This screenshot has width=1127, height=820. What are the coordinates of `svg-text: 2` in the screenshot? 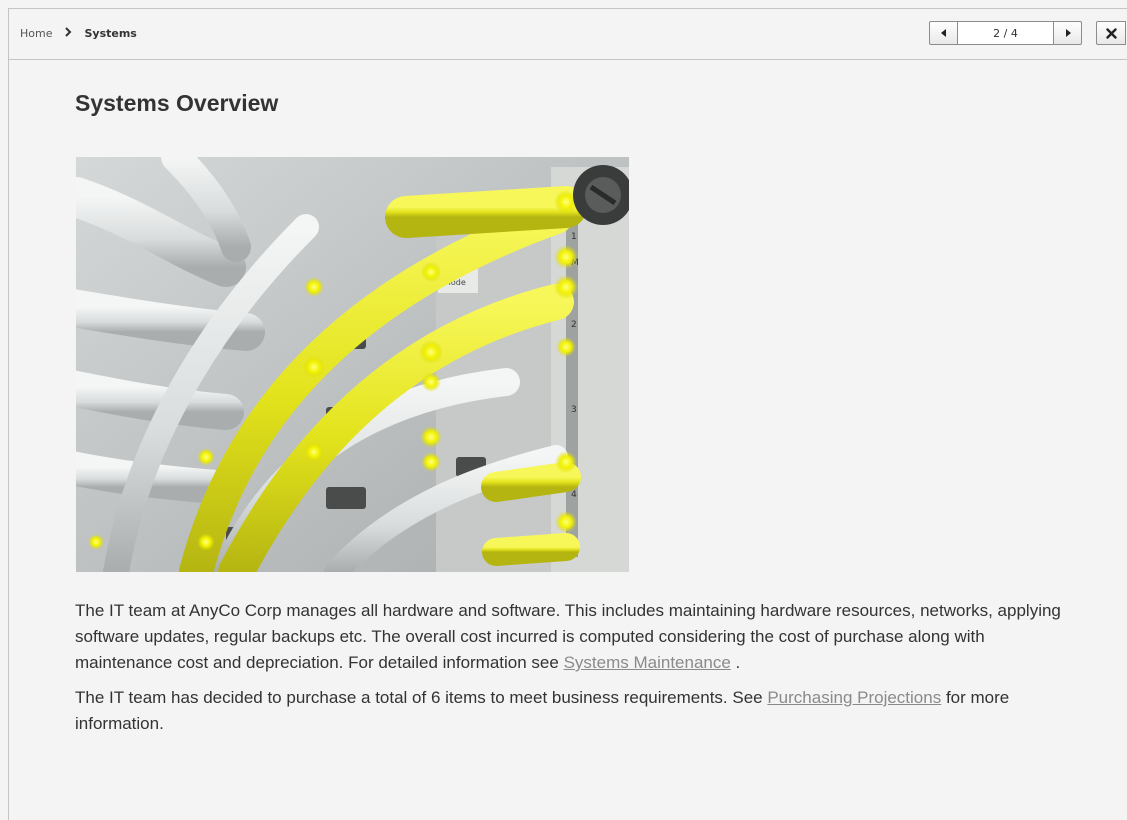 It's located at (574, 325).